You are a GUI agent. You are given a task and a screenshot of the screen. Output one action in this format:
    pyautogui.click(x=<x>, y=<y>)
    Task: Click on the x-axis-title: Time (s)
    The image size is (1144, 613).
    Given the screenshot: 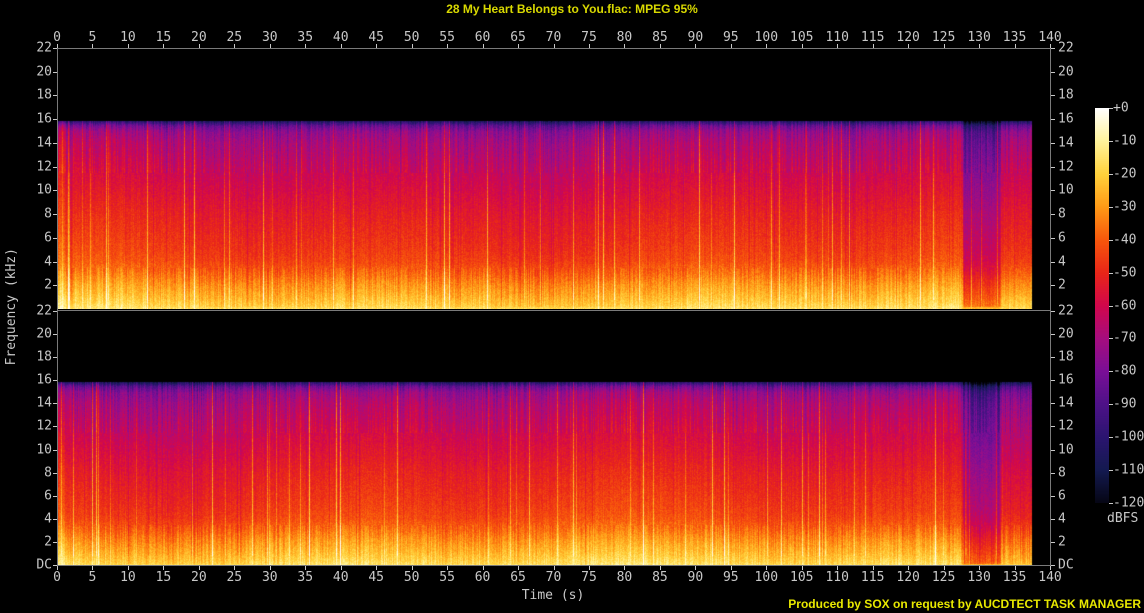 What is the action you would take?
    pyautogui.click(x=553, y=595)
    